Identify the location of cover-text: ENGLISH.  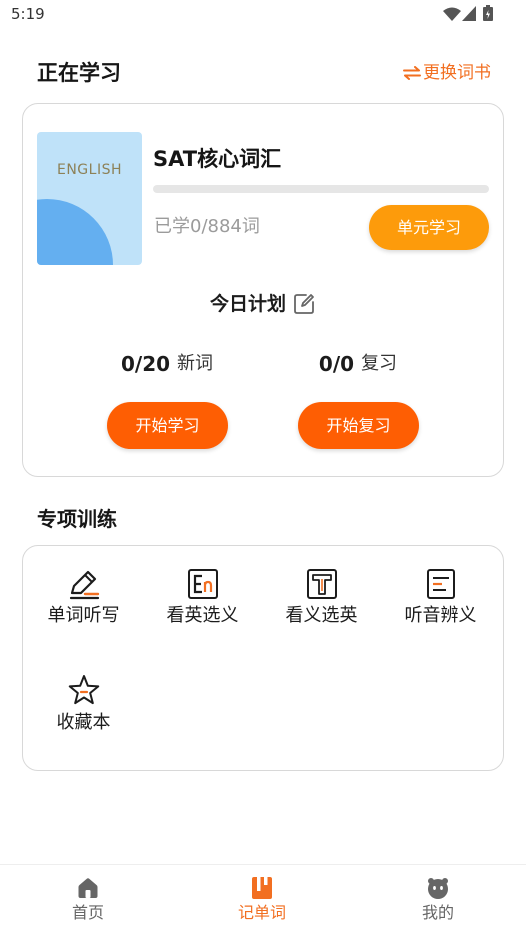
(89, 170).